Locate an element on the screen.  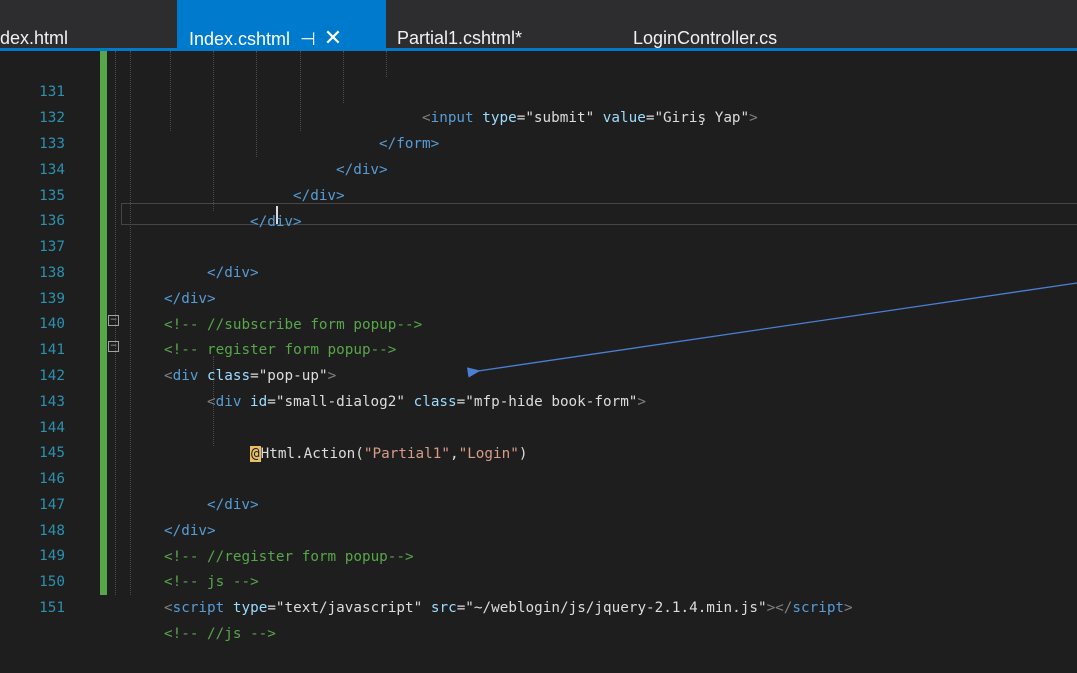
tab-label: Index.cshtml is located at coordinates (240, 38).